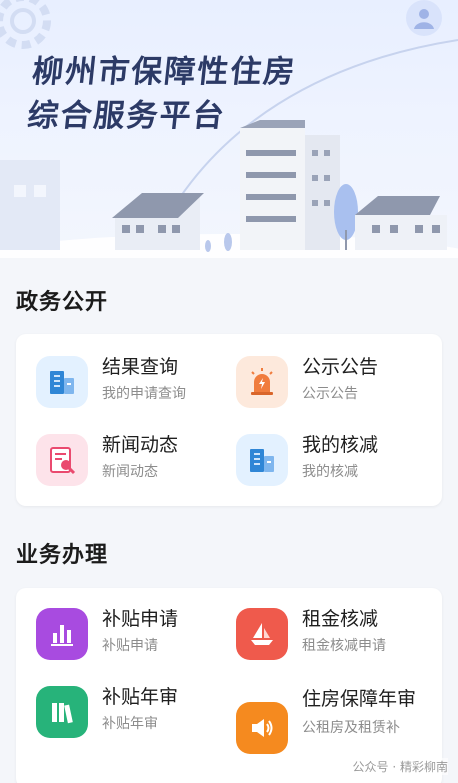 This screenshot has height=783, width=458. Describe the element at coordinates (340, 619) in the screenshot. I see `rent-reduction-label: 租金核减` at that location.